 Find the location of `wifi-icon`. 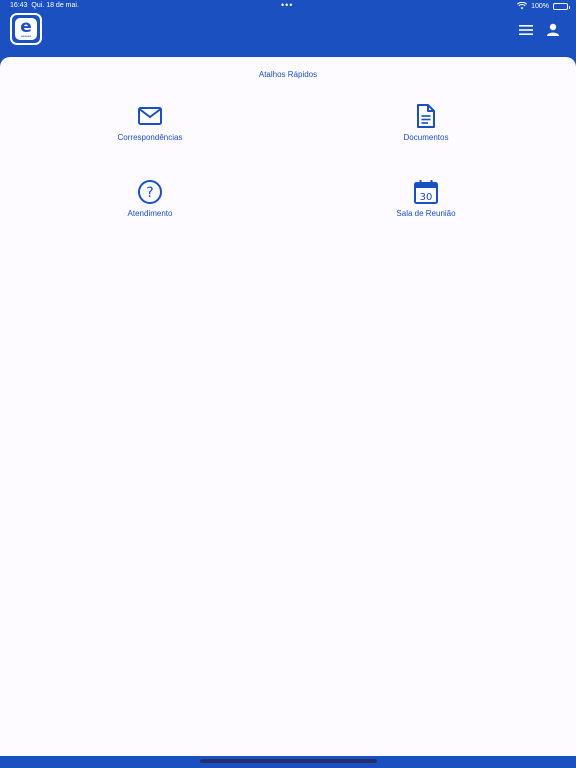

wifi-icon is located at coordinates (522, 6).